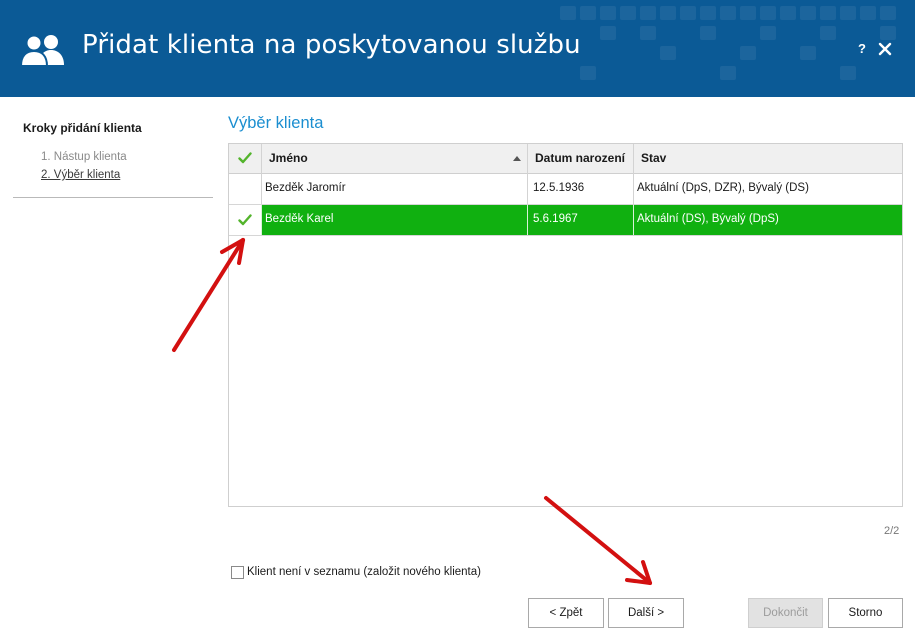 The width and height of the screenshot is (915, 638). What do you see at coordinates (598, 540) in the screenshot?
I see `annotation-arrow-next` at bounding box center [598, 540].